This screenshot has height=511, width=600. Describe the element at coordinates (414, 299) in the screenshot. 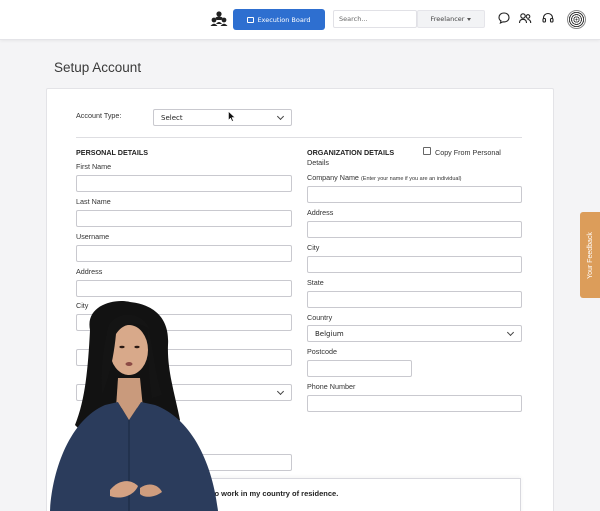

I see `org-state-input` at that location.